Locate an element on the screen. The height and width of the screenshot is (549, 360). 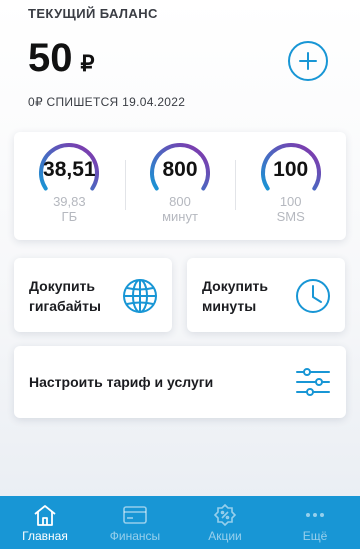
buy-minutes-label: Докупить минуты is located at coordinates (235, 296).